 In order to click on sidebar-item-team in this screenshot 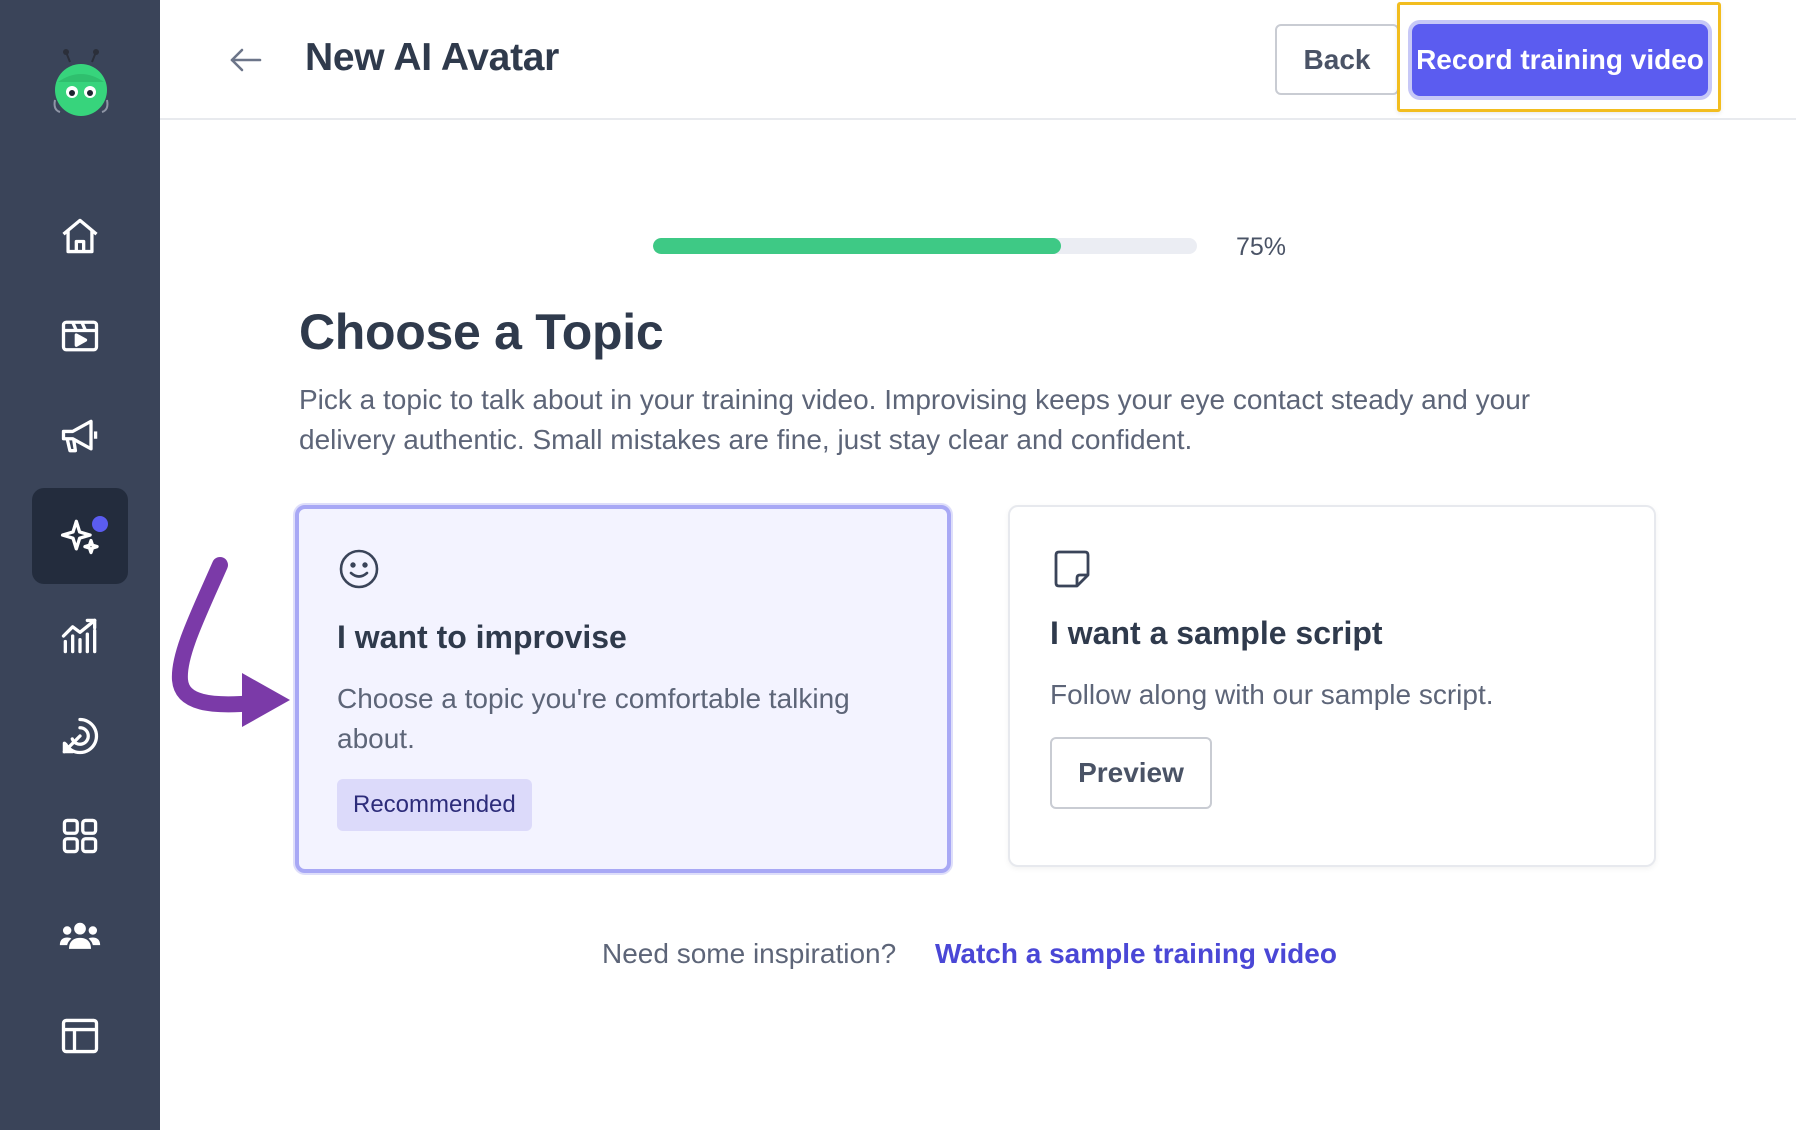, I will do `click(80, 936)`.